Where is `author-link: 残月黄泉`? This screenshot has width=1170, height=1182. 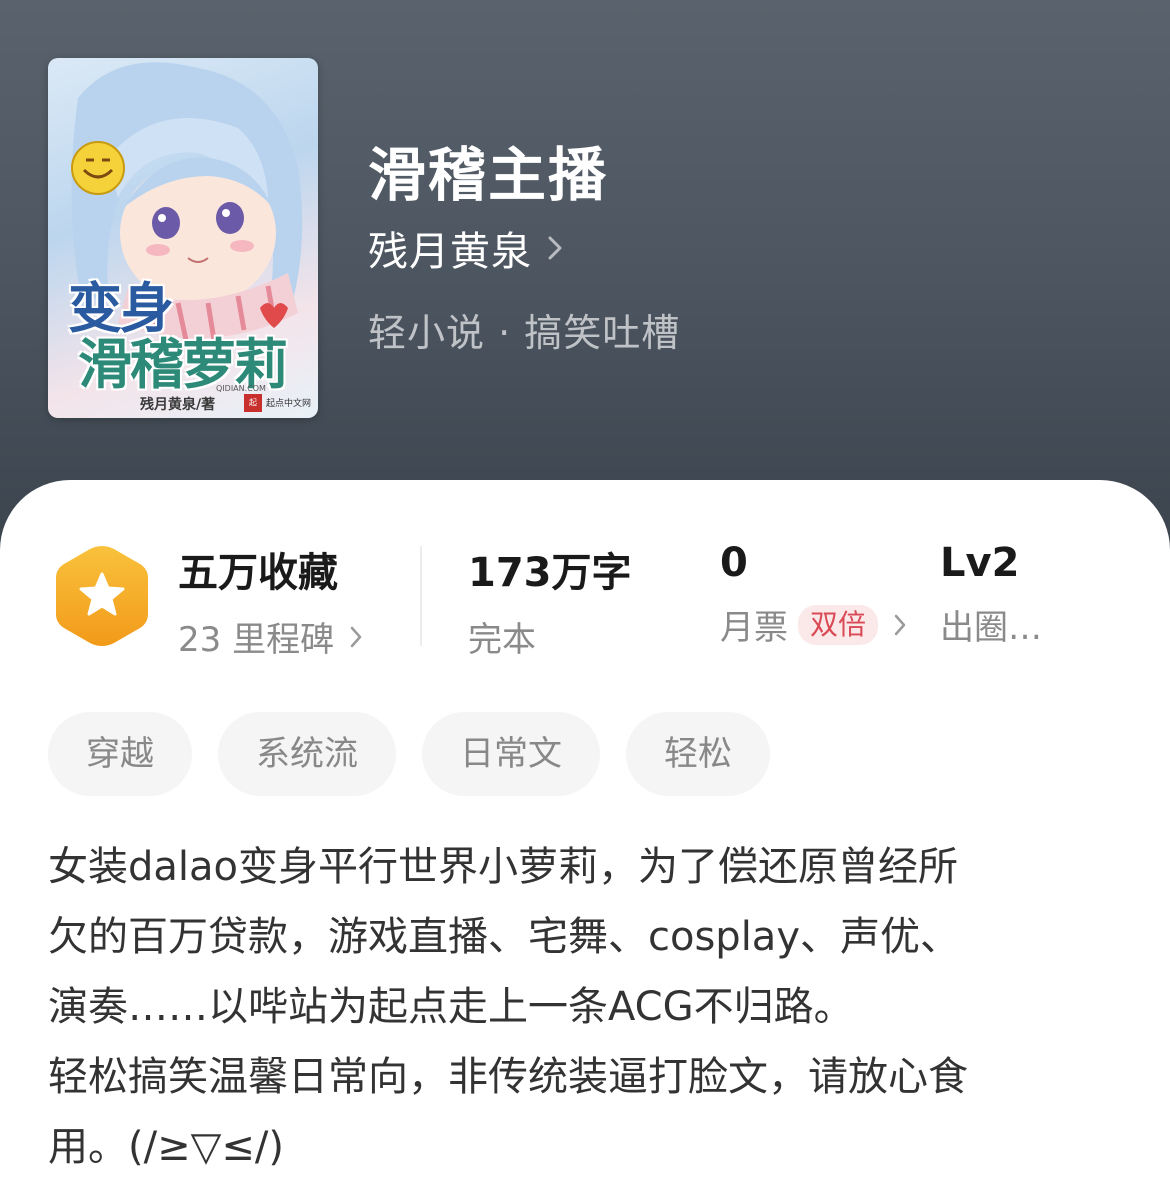
author-link: 残月黄泉 is located at coordinates (465, 249).